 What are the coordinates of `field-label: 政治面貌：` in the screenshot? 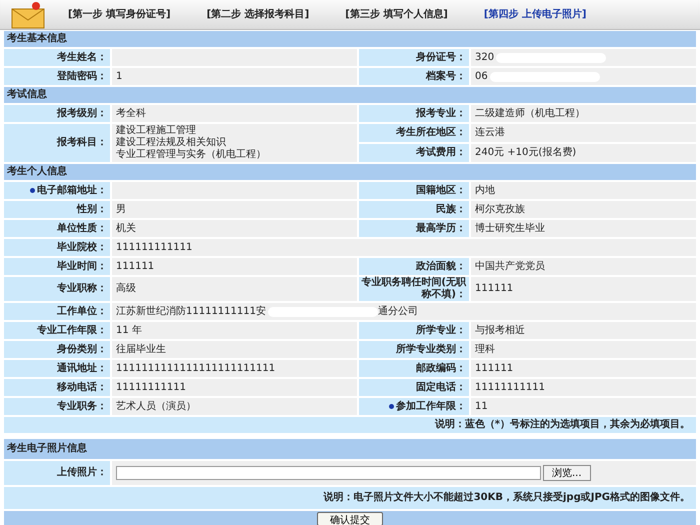 It's located at (414, 266).